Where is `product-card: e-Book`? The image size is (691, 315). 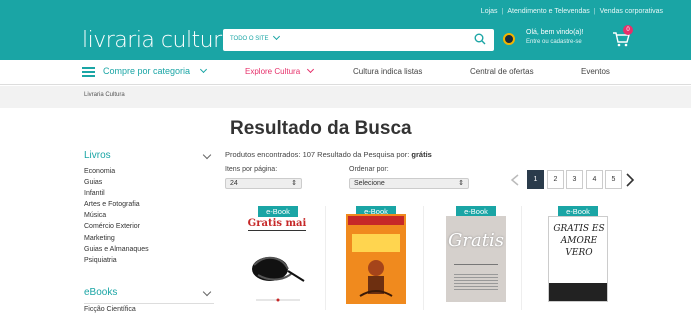
product-card: e-Book is located at coordinates (376, 258).